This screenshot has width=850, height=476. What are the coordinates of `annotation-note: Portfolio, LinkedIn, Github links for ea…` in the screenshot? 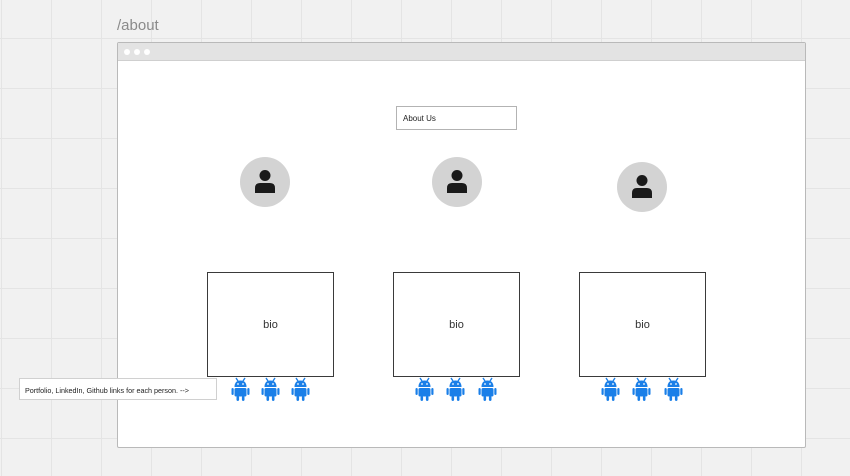 It's located at (118, 389).